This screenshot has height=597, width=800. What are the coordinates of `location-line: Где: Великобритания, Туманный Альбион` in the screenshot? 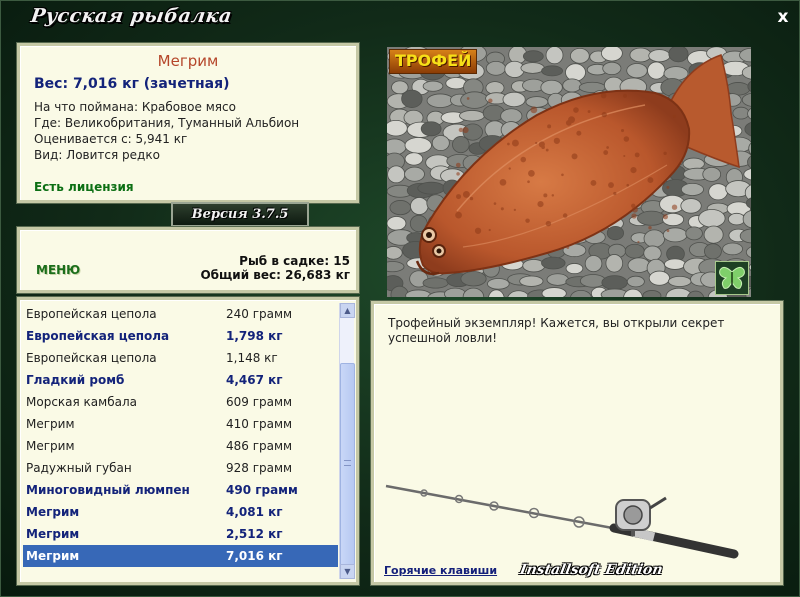 It's located at (167, 123).